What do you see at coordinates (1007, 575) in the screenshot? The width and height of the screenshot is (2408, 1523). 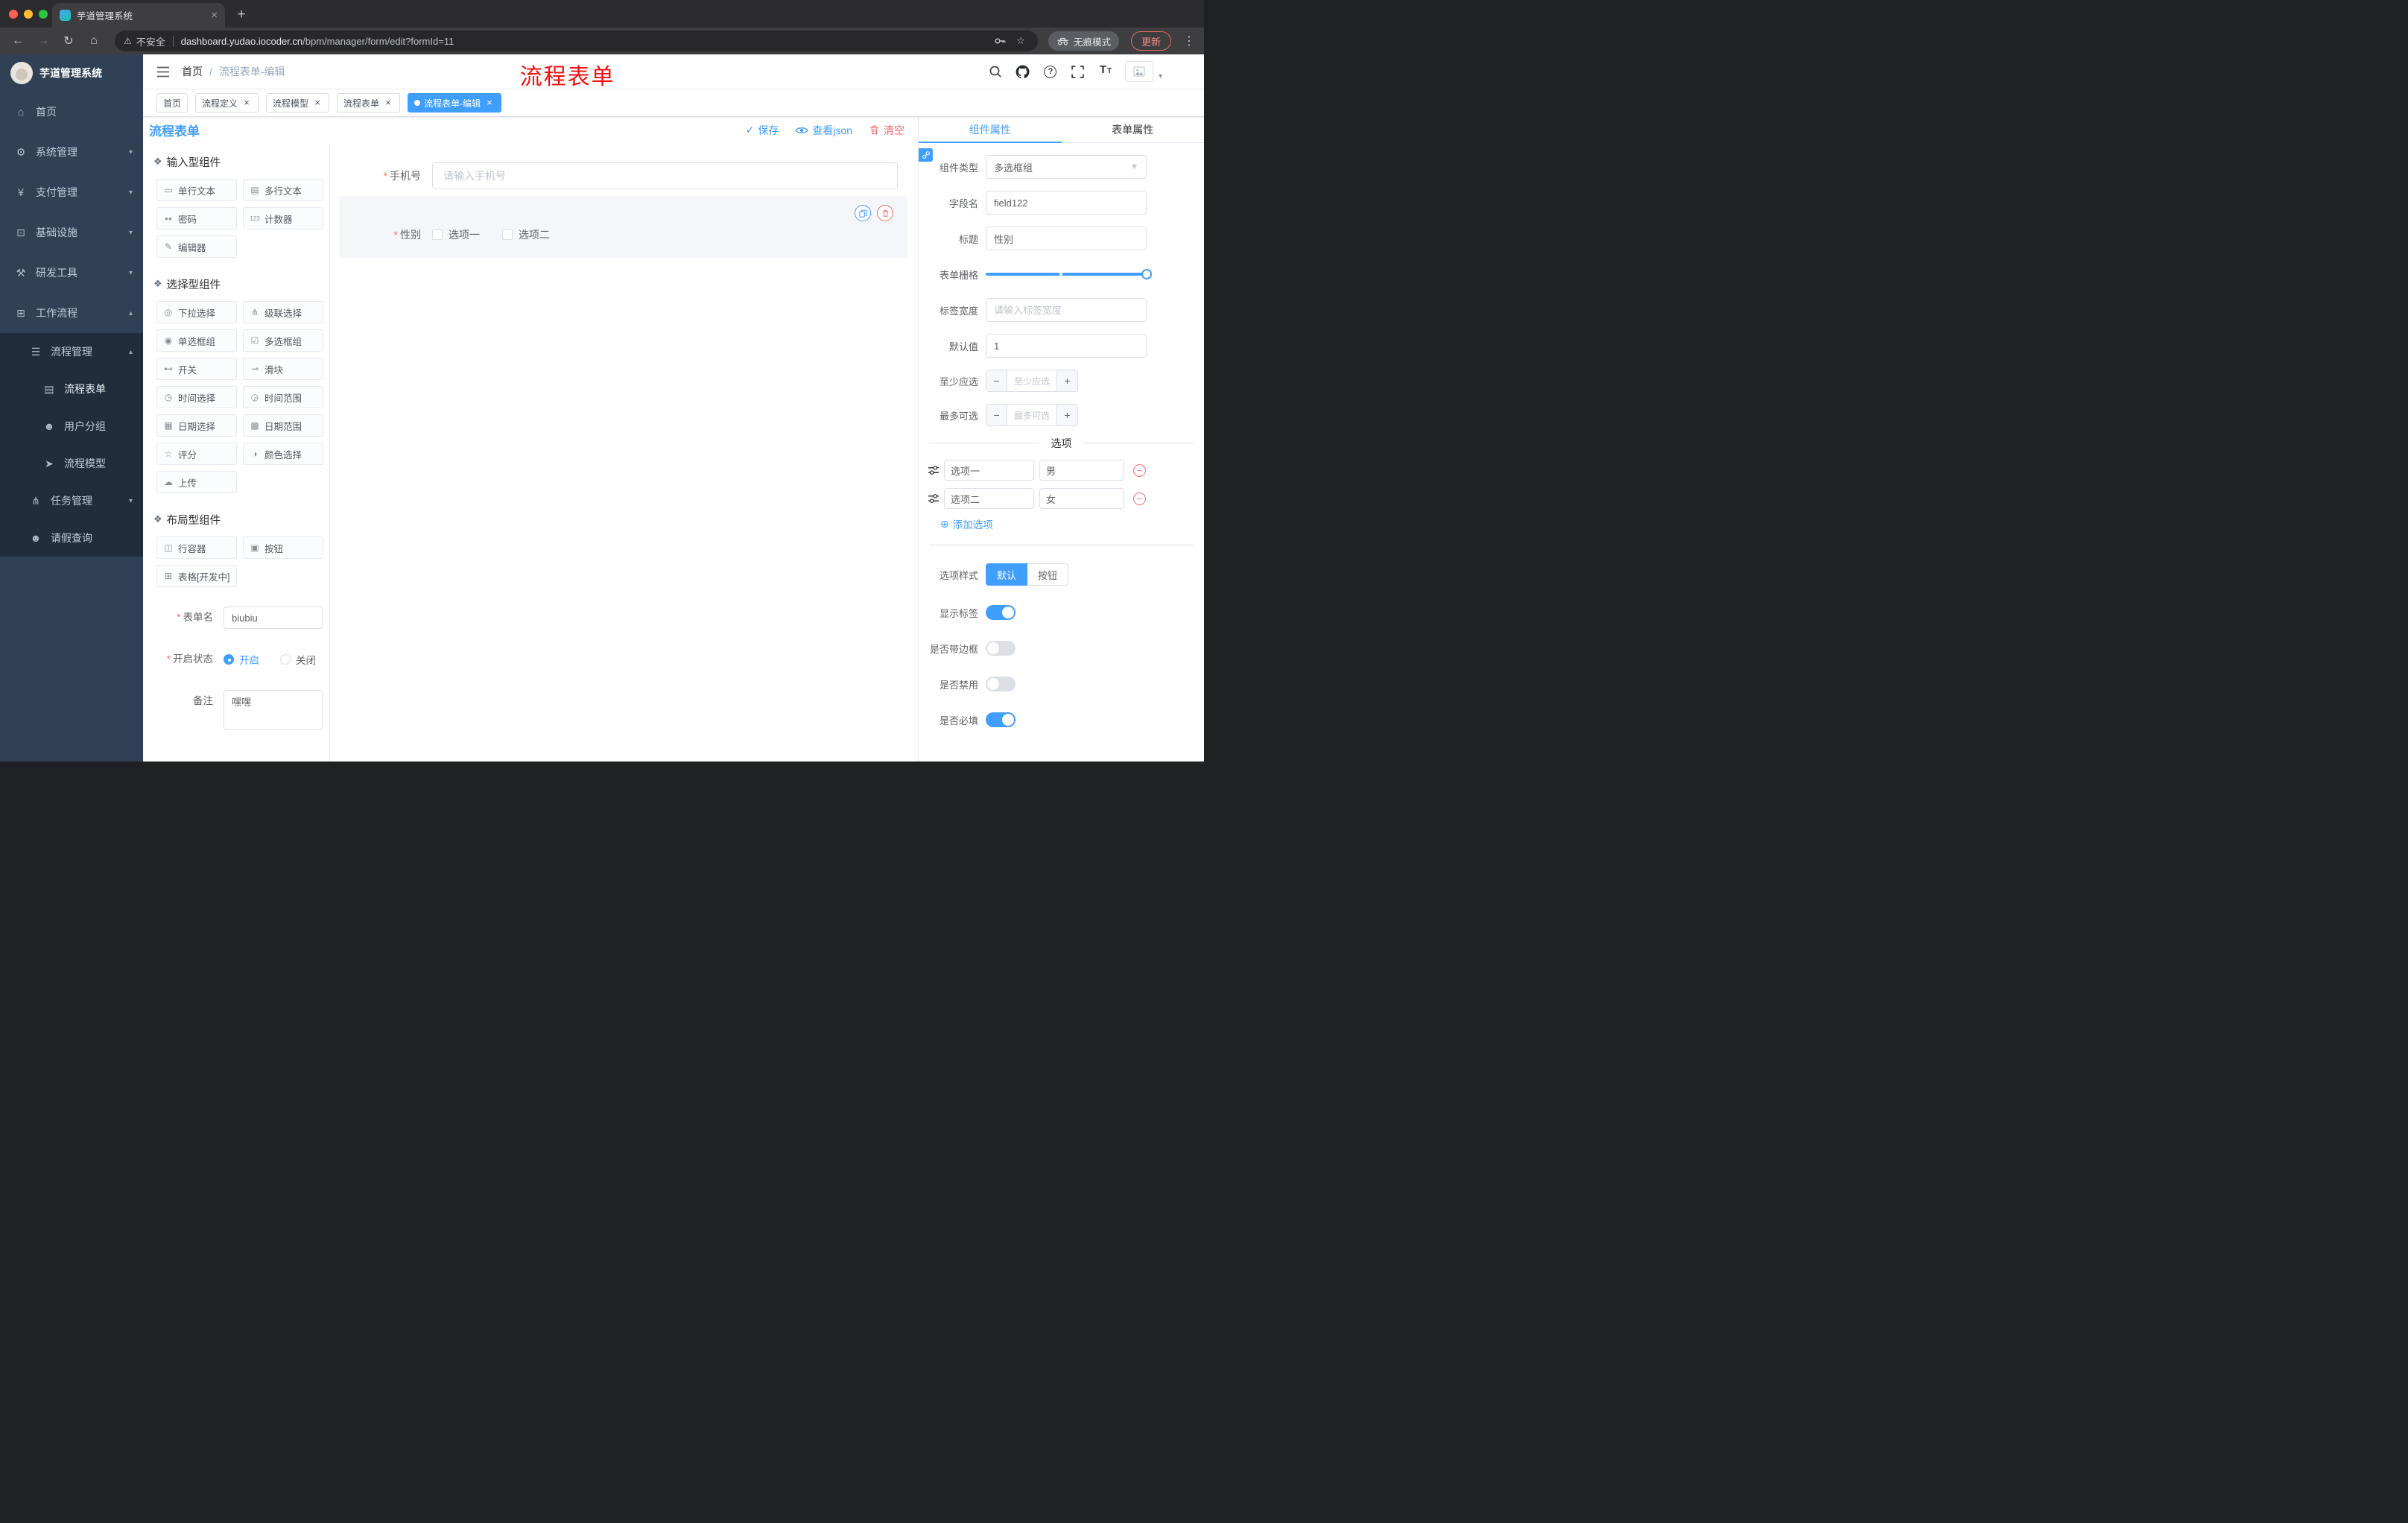 I see `option-style-default-button: 默认` at bounding box center [1007, 575].